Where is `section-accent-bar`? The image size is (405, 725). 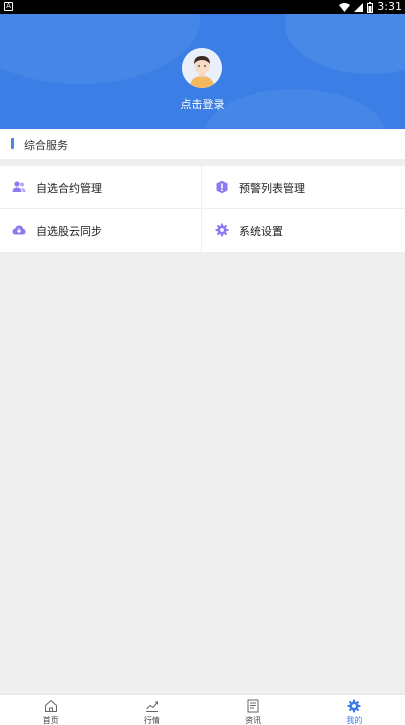 section-accent-bar is located at coordinates (12, 143).